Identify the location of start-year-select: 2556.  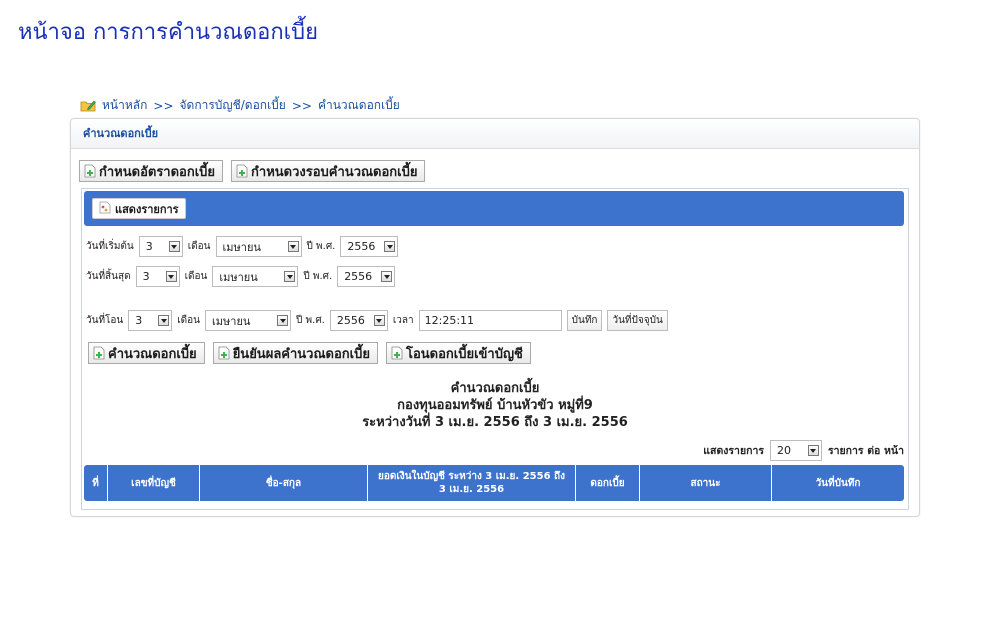
(369, 246).